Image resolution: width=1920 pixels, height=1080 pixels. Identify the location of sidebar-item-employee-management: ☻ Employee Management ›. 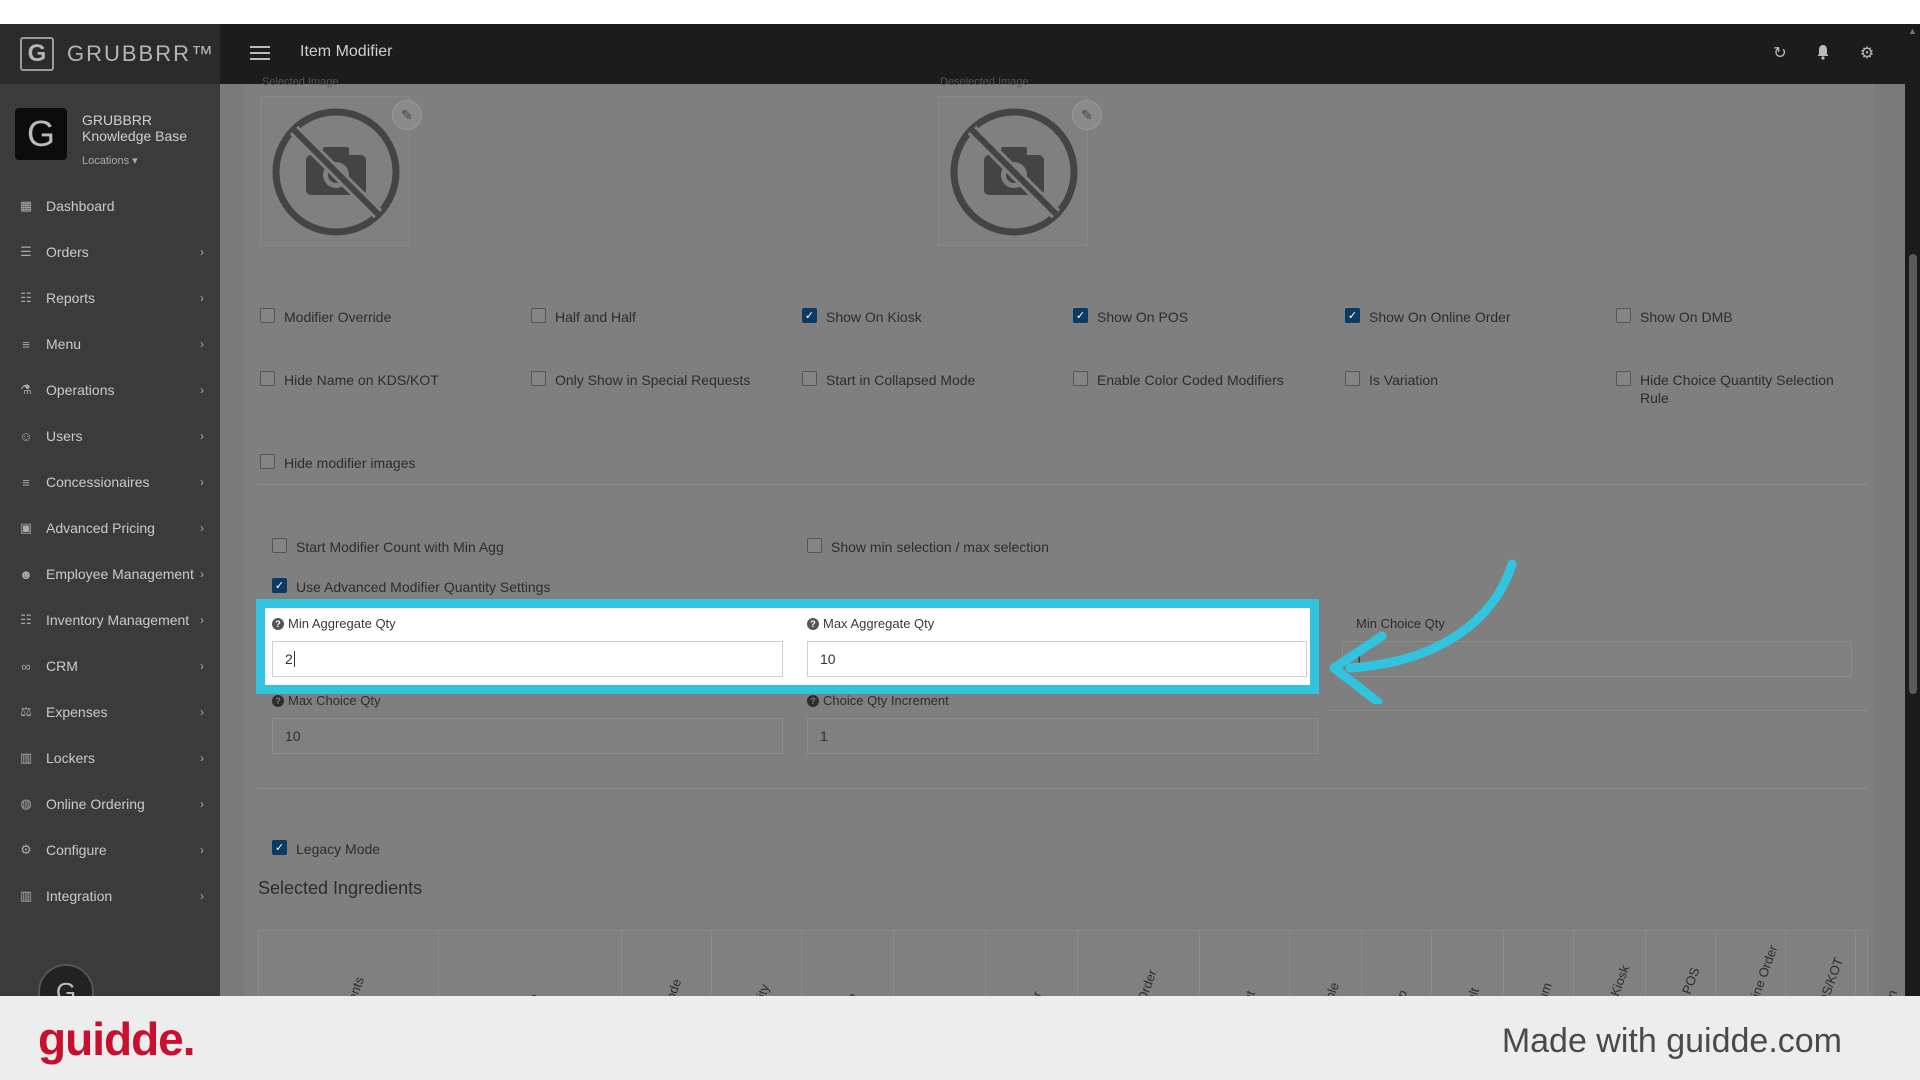
(110, 574).